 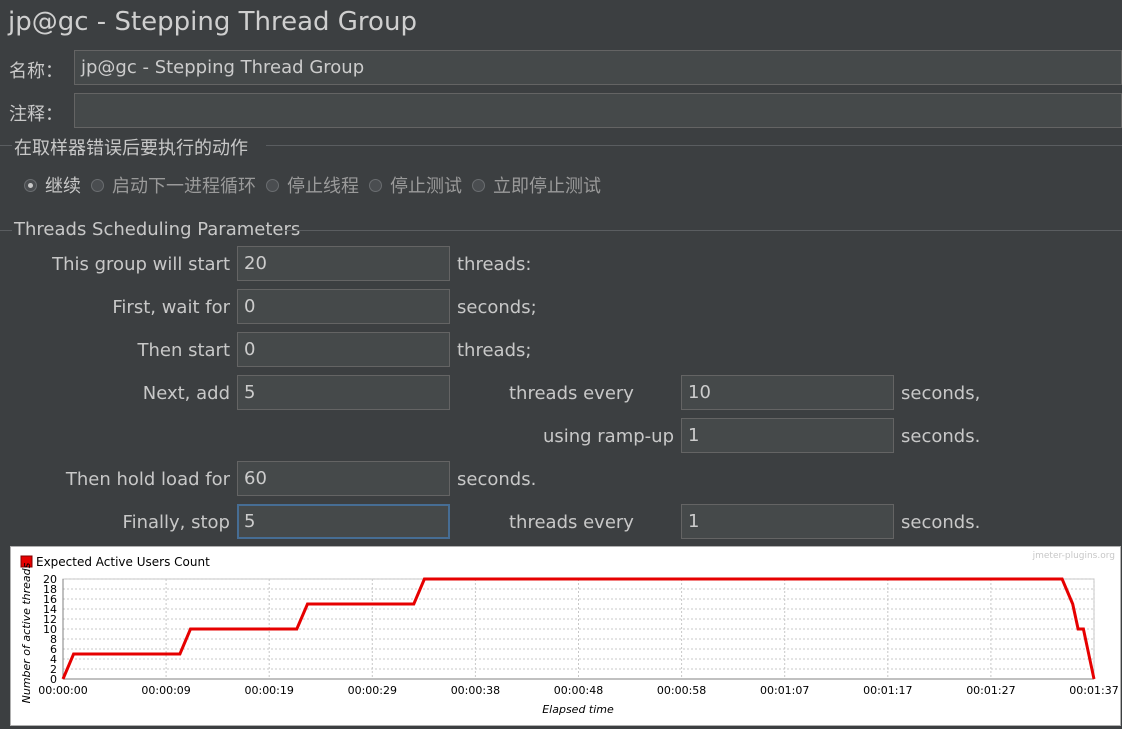 What do you see at coordinates (426, 186) in the screenshot?
I see `radio-label: 停止测试` at bounding box center [426, 186].